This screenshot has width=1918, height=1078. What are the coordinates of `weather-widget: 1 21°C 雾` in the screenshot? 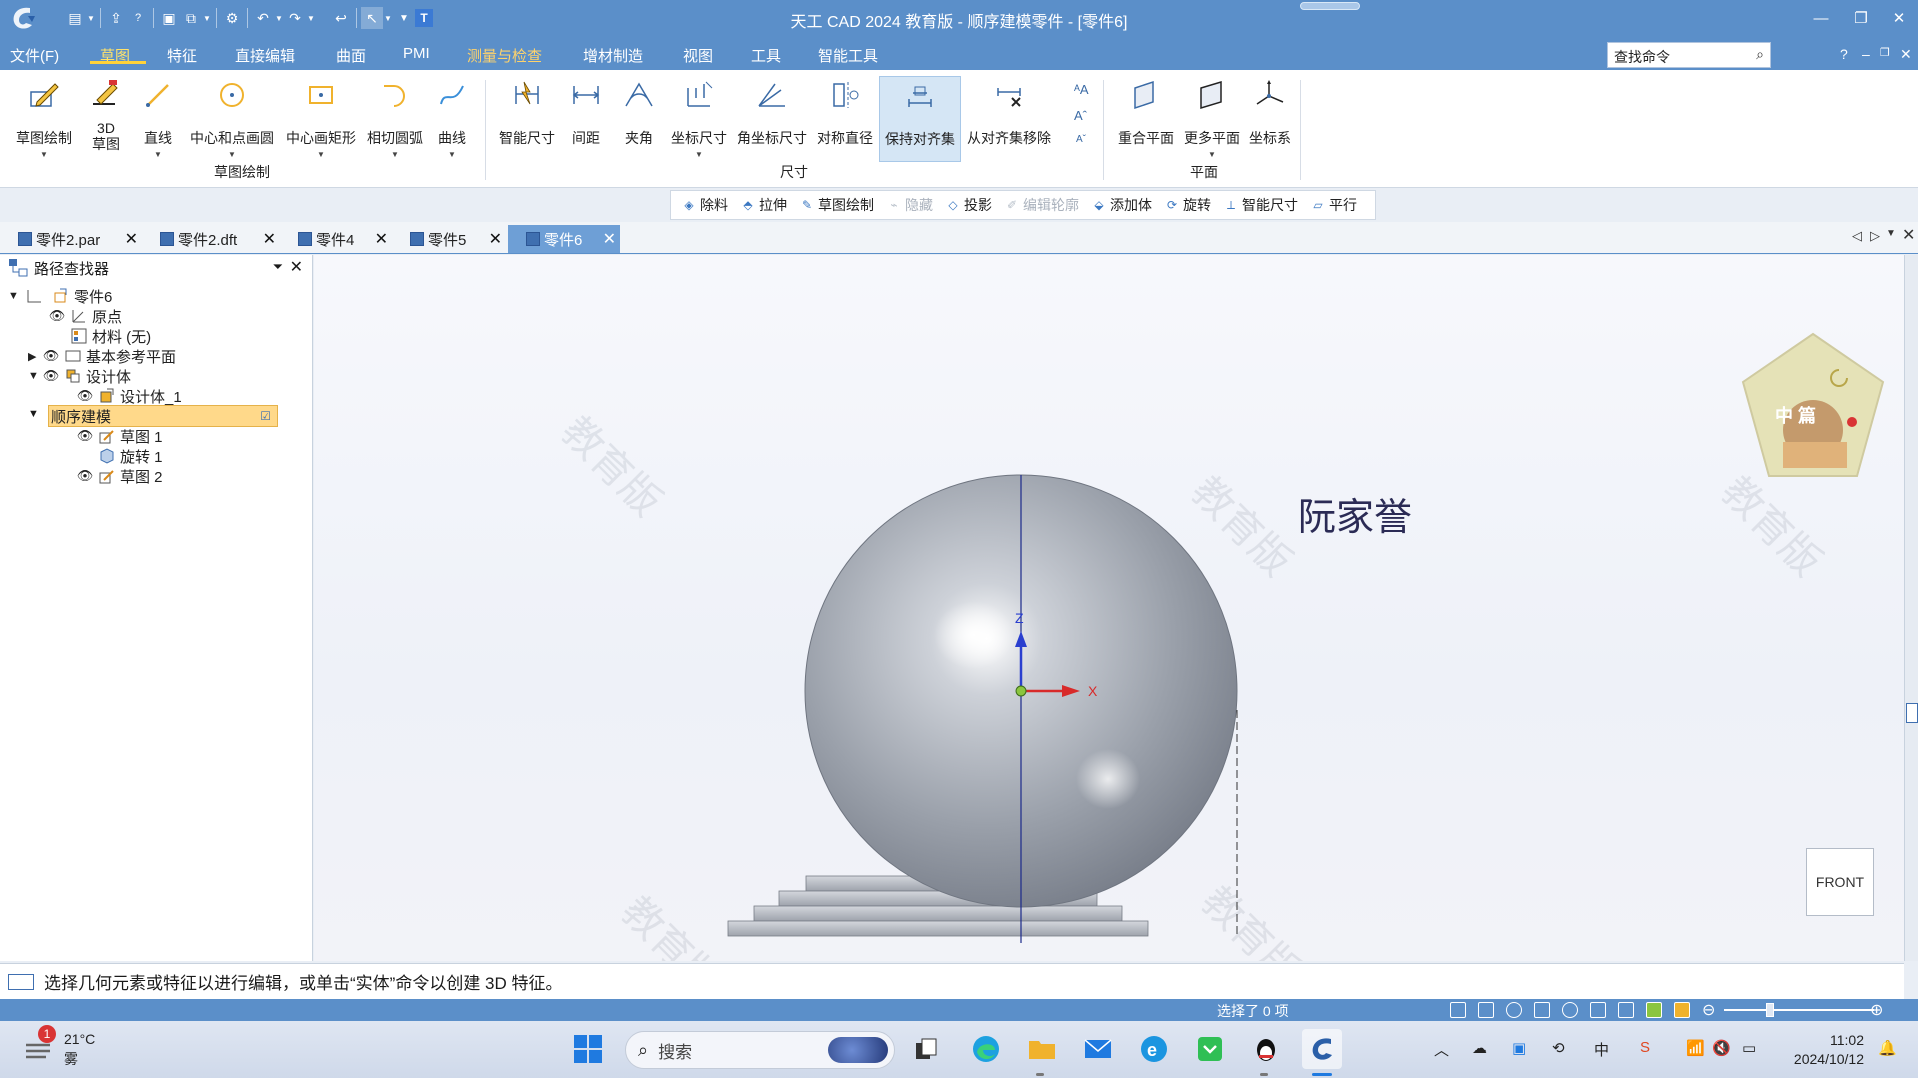 It's located at (58, 1047).